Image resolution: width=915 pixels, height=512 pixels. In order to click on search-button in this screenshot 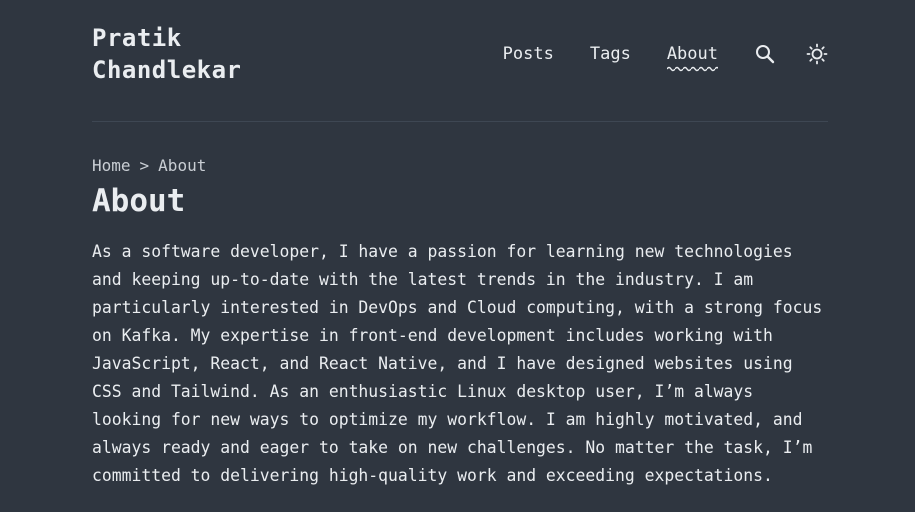, I will do `click(765, 54)`.